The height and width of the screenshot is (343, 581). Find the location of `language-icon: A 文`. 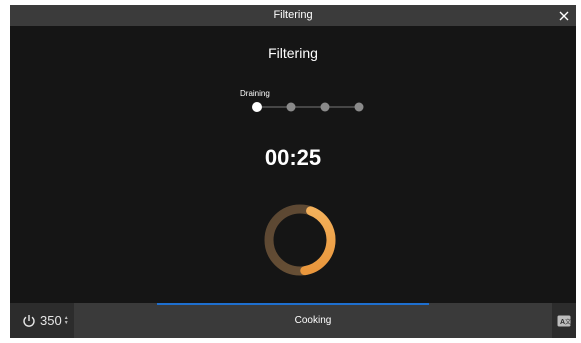

language-icon: A 文 is located at coordinates (564, 320).